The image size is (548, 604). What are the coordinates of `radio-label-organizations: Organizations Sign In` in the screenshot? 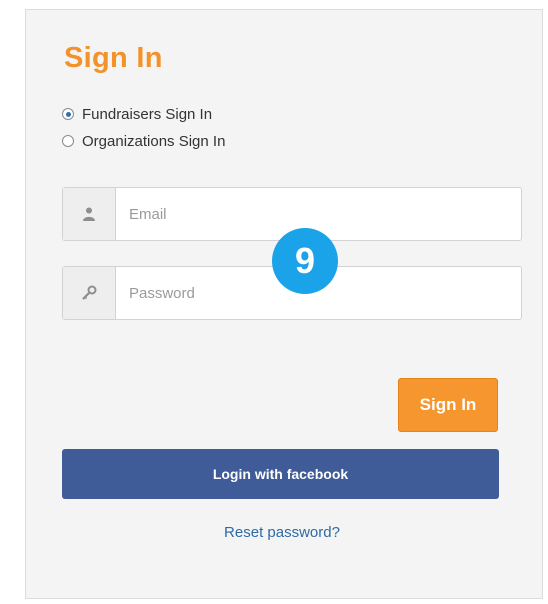 It's located at (154, 141).